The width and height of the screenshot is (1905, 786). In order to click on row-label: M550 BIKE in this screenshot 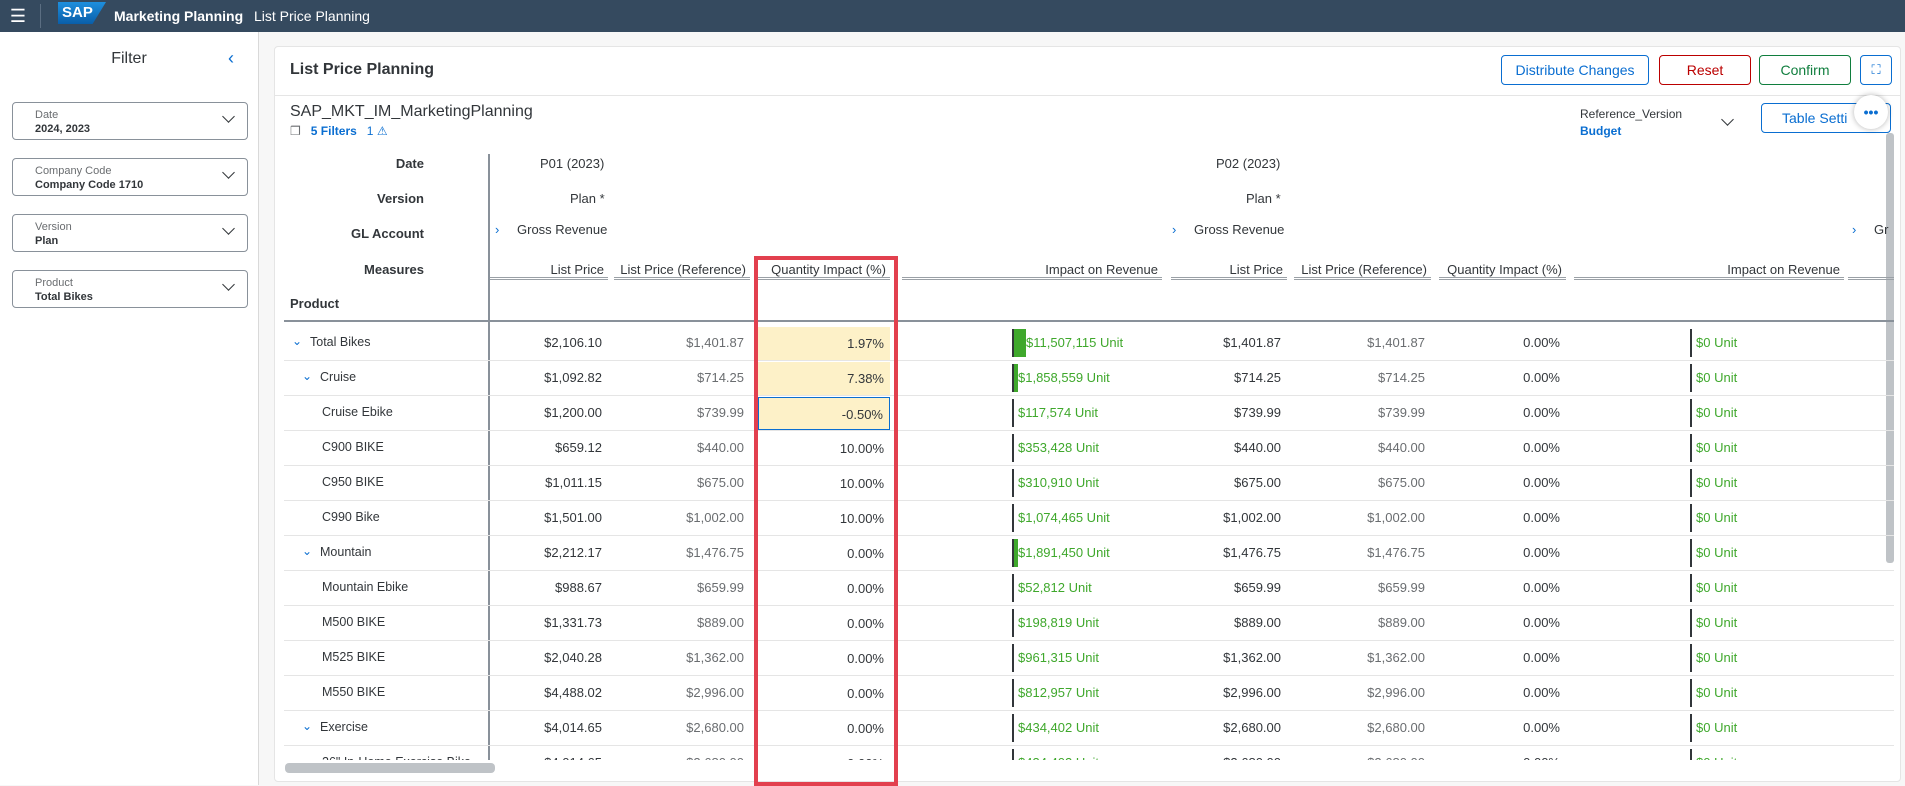, I will do `click(354, 692)`.